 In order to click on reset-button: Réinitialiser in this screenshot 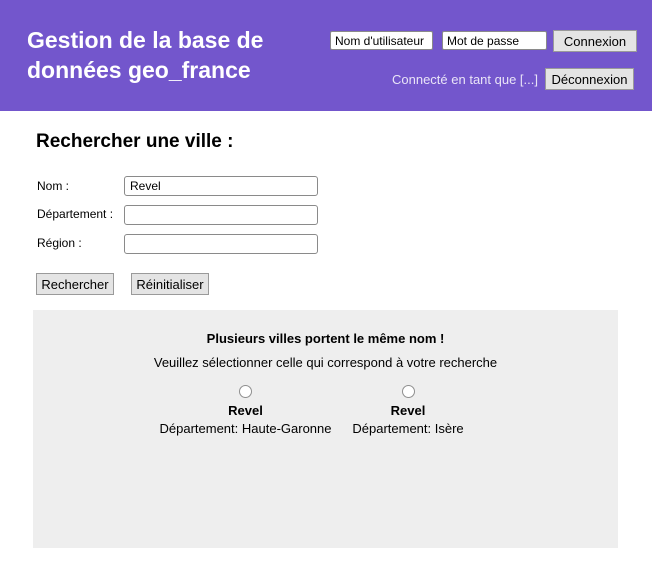, I will do `click(170, 284)`.